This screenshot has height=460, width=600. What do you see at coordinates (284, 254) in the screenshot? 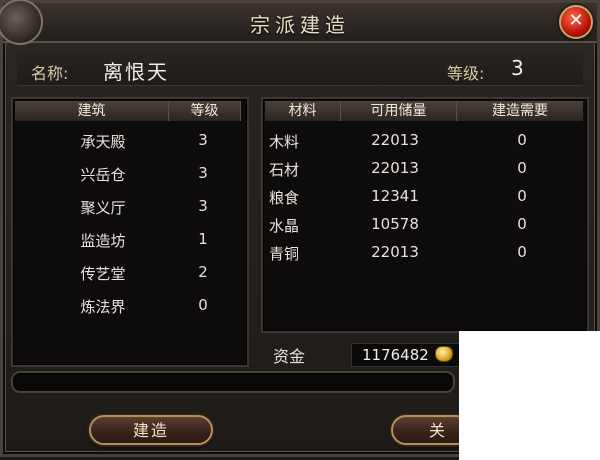
I see `material-name: 青铜` at bounding box center [284, 254].